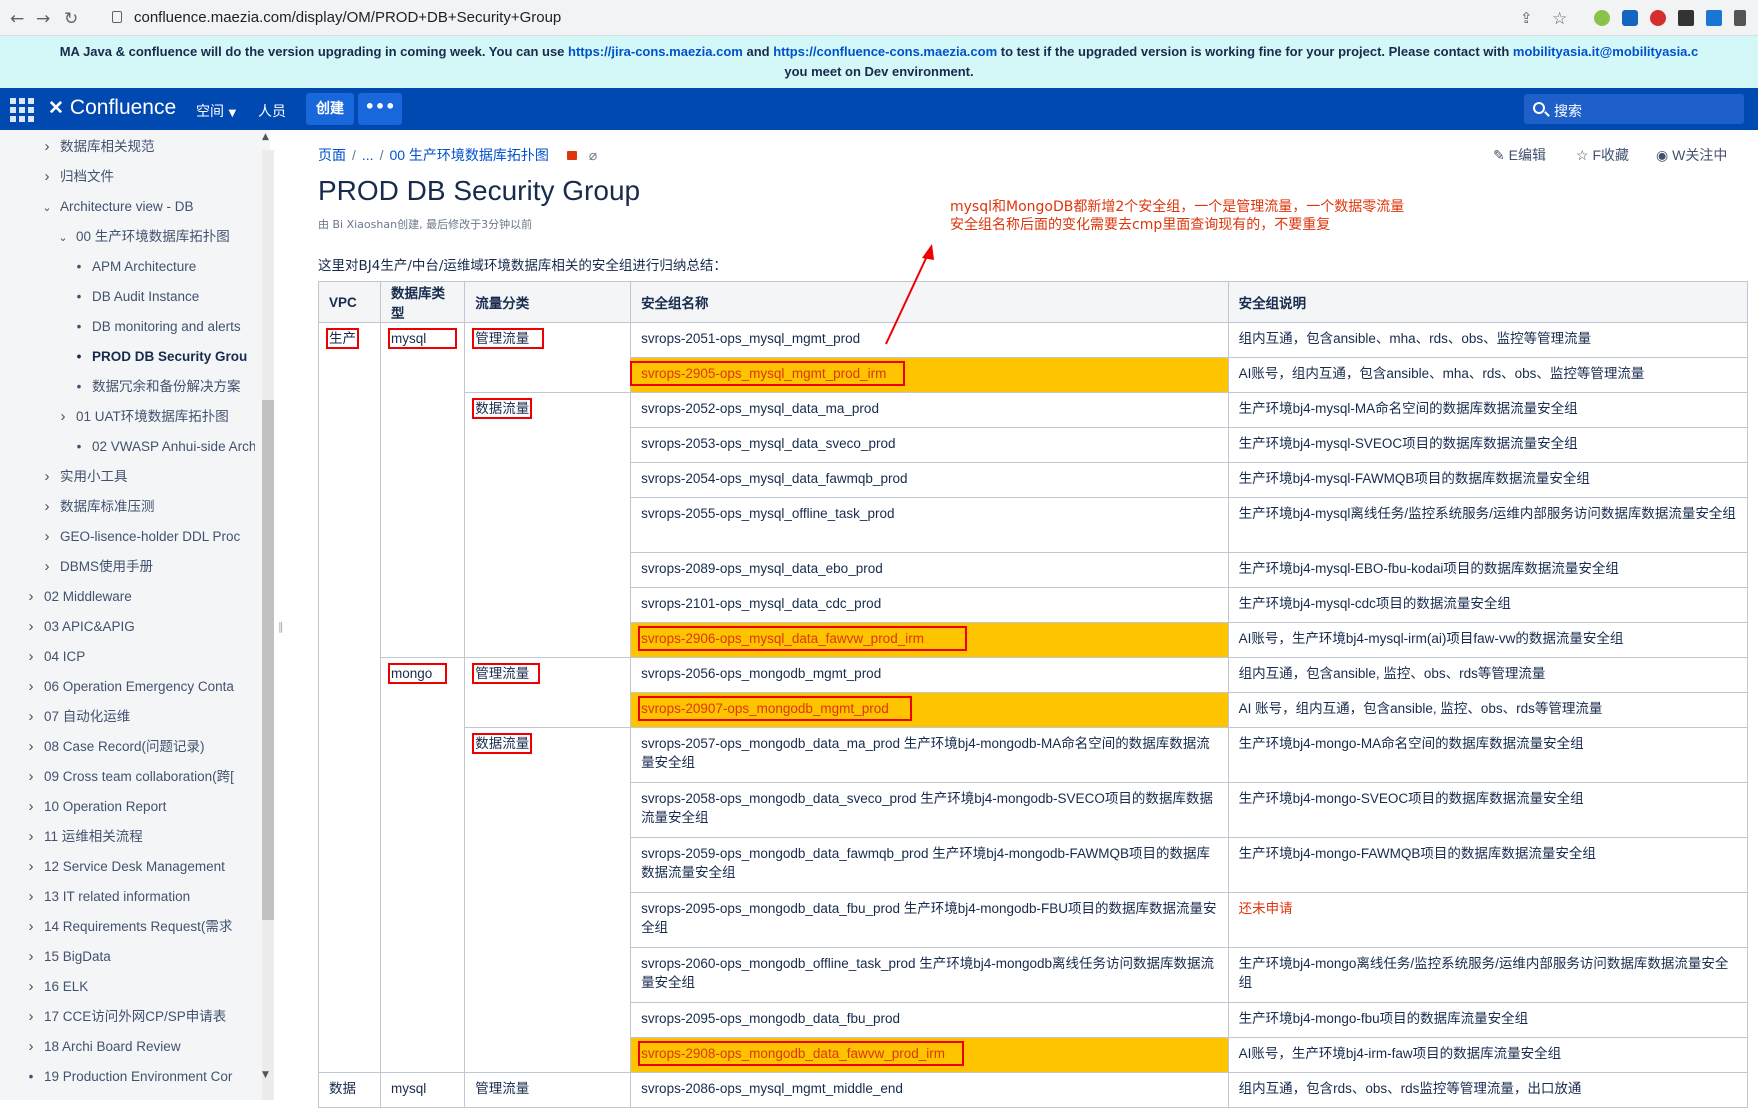 The height and width of the screenshot is (1108, 1758). Describe the element at coordinates (112, 108) in the screenshot. I see `confluence-logo: ✕ Confluence` at that location.